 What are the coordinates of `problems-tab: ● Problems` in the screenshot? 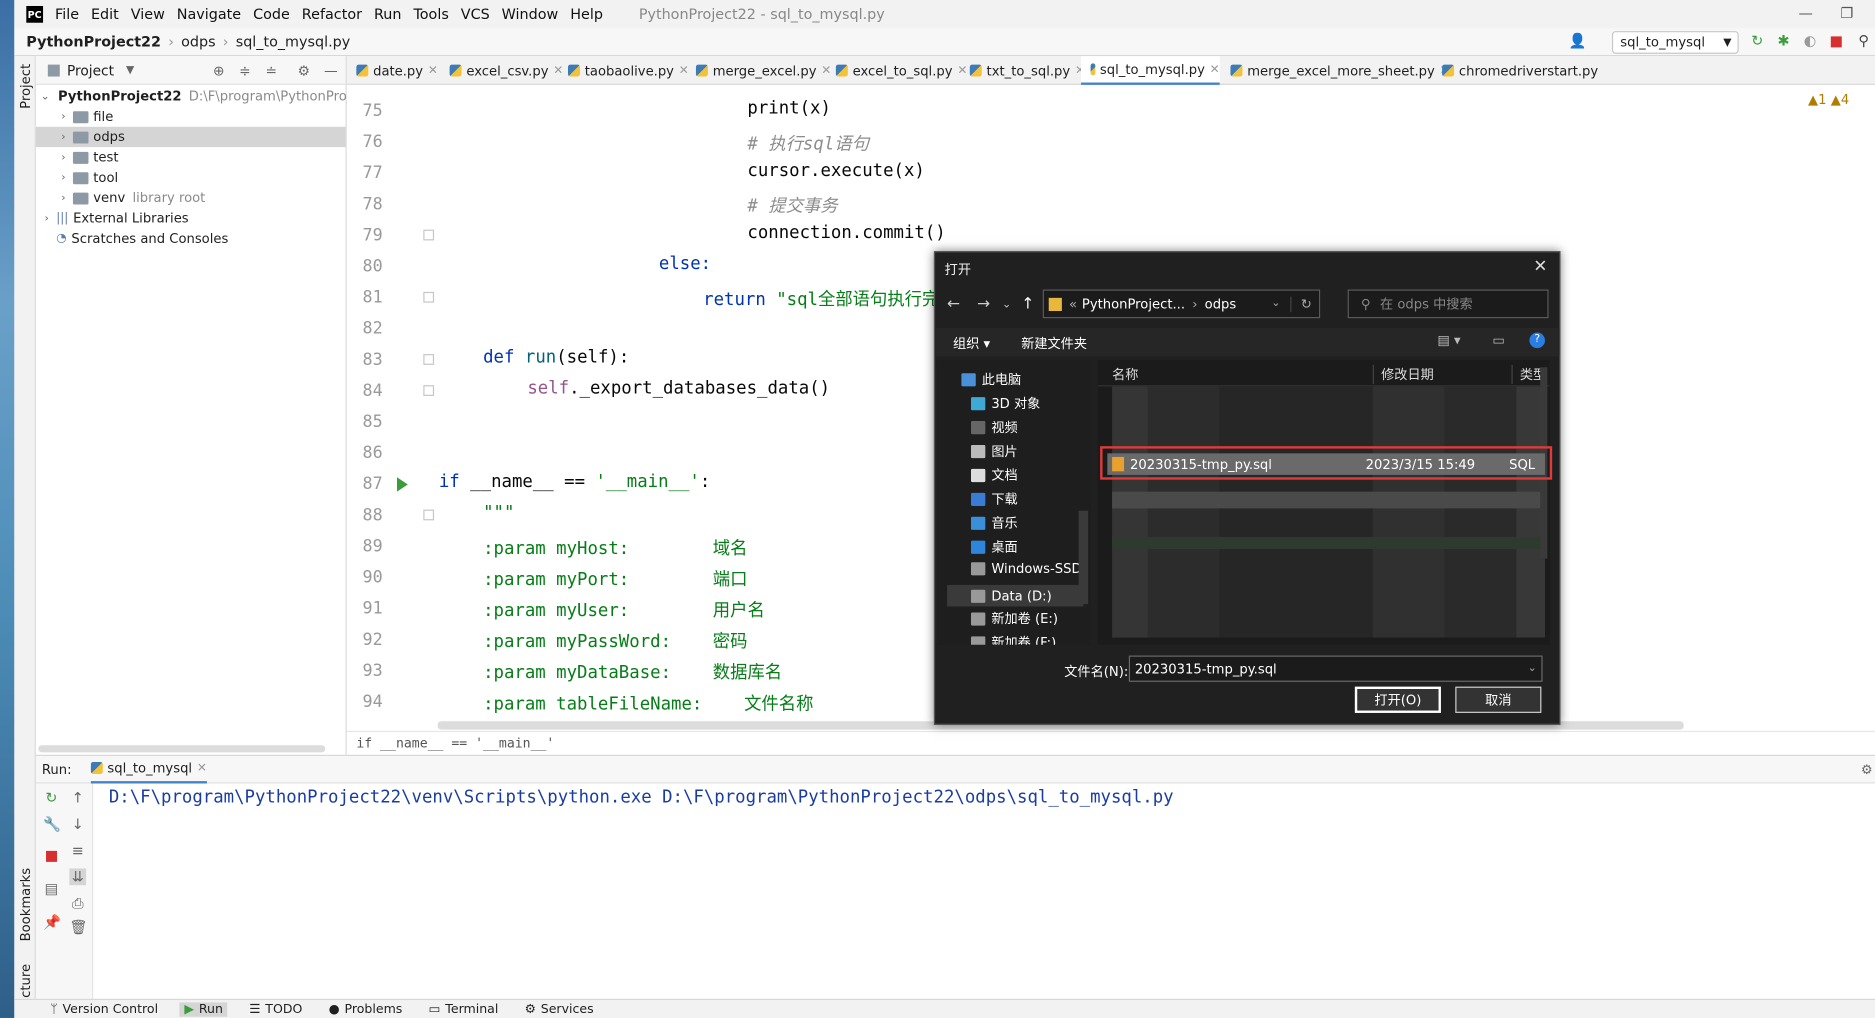 It's located at (365, 1009).